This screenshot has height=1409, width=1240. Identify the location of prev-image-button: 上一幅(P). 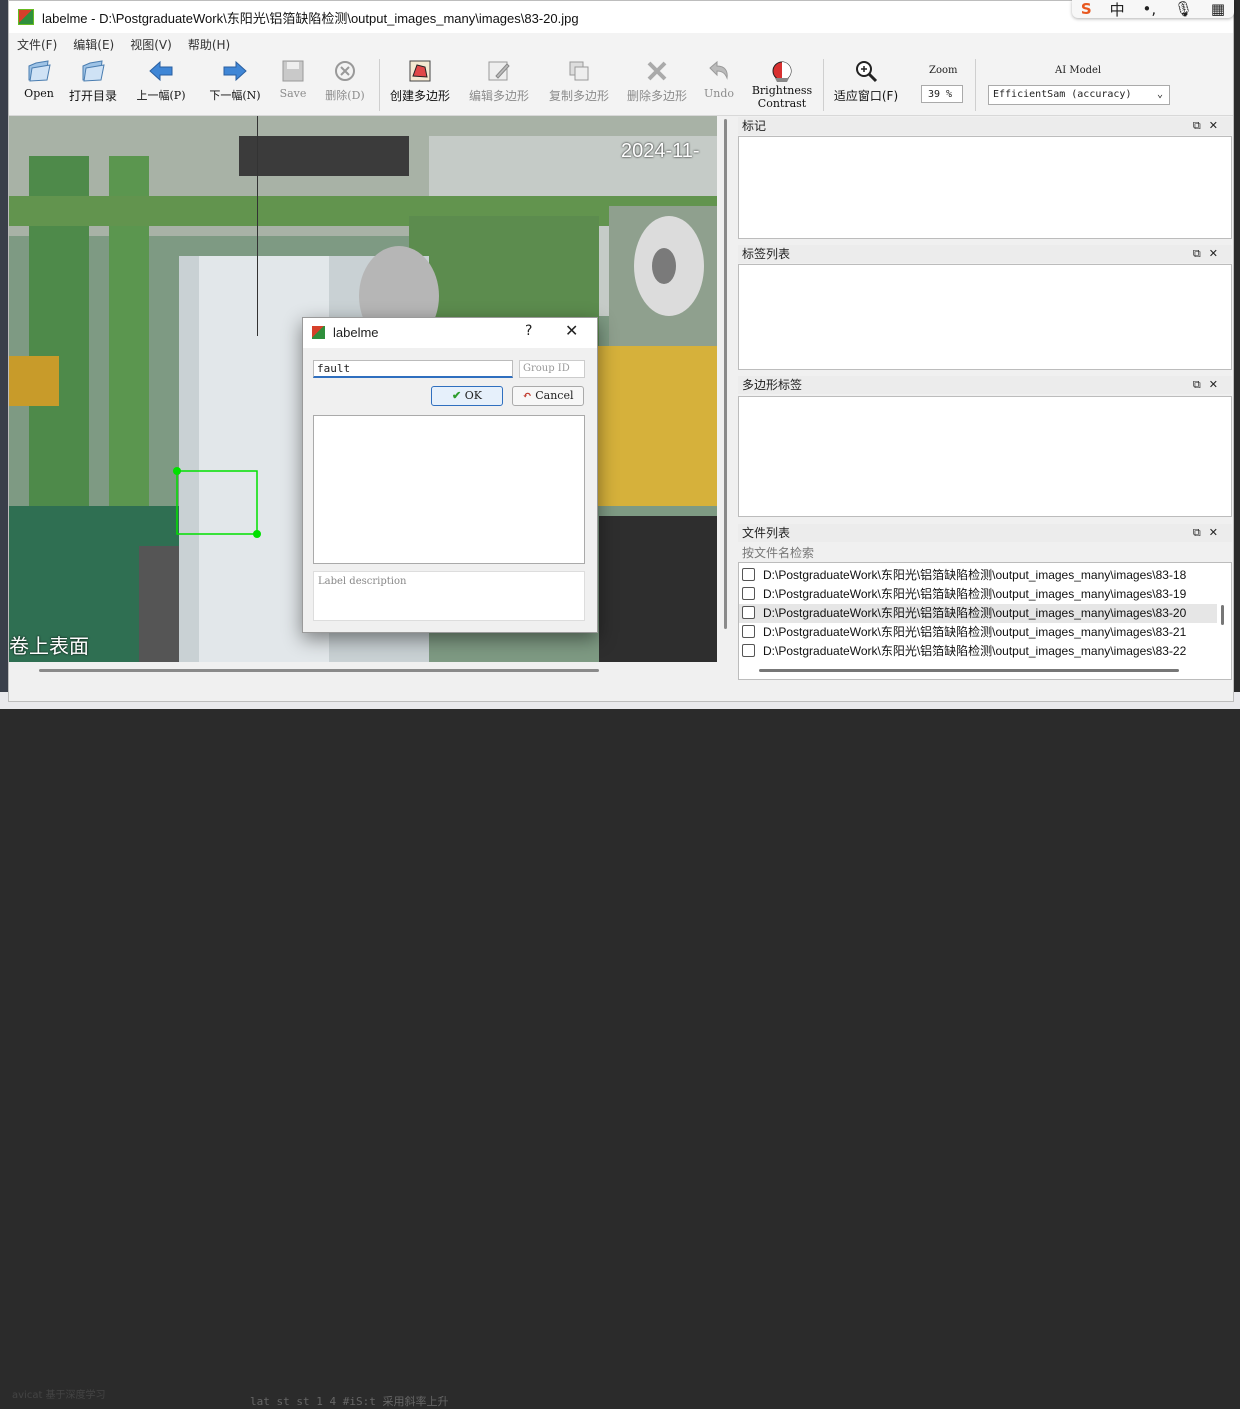
(161, 80).